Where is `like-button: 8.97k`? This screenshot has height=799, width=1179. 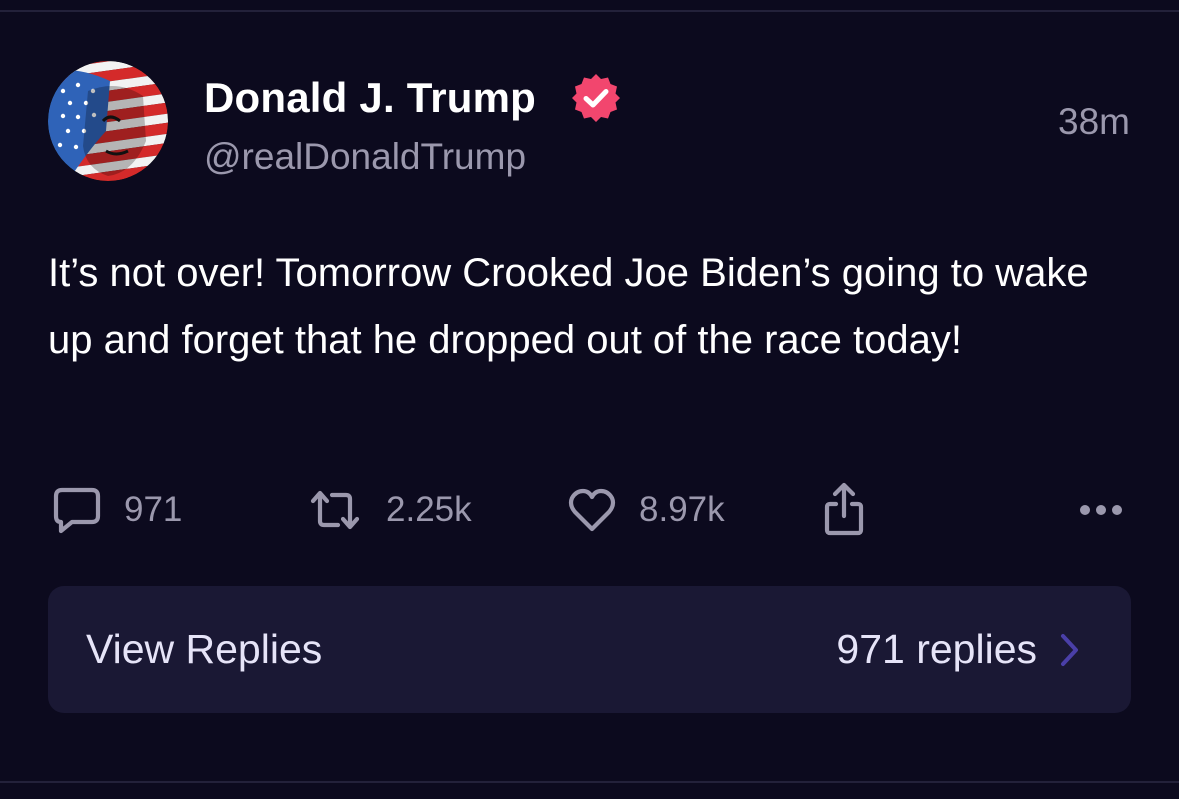
like-button: 8.97k is located at coordinates (645, 510).